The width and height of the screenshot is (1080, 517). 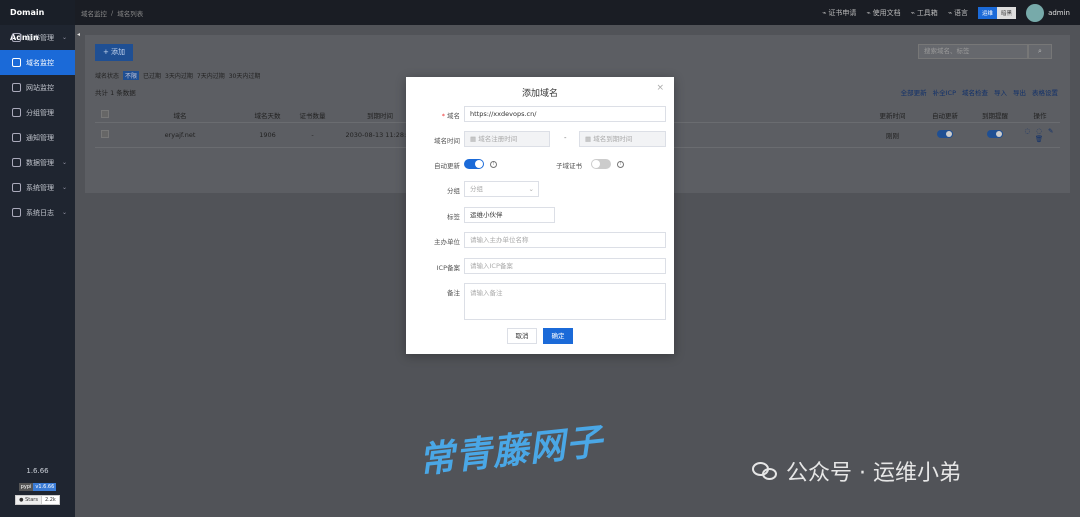 What do you see at coordinates (1045, 92) in the screenshot?
I see `action-6: 表格设置` at bounding box center [1045, 92].